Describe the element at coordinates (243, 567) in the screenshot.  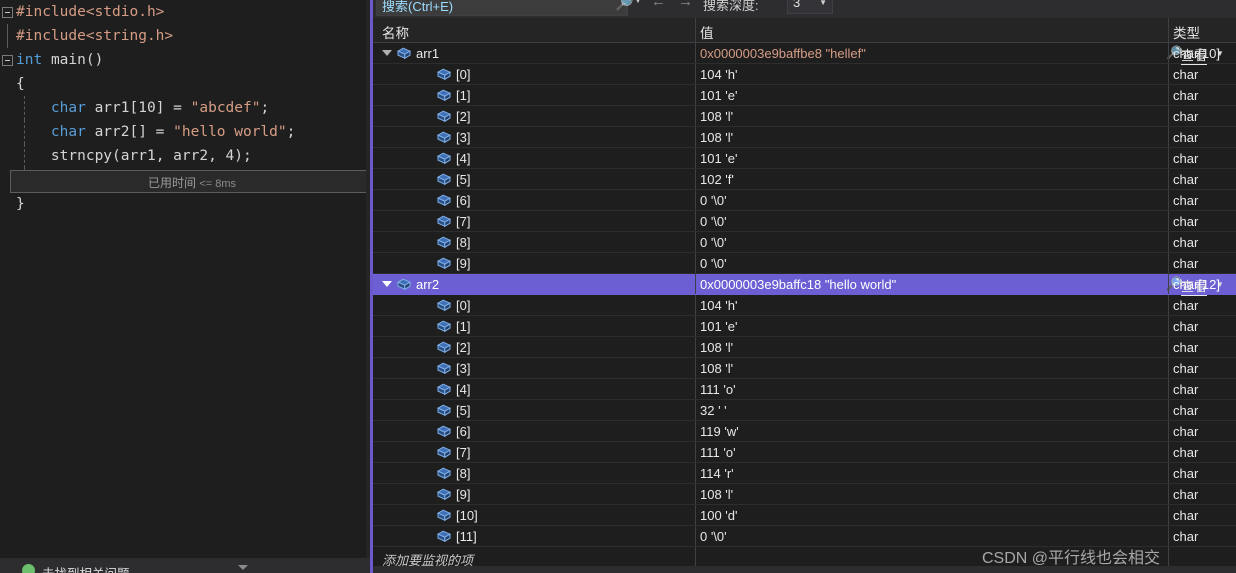
I see `chevron-down-icon` at that location.